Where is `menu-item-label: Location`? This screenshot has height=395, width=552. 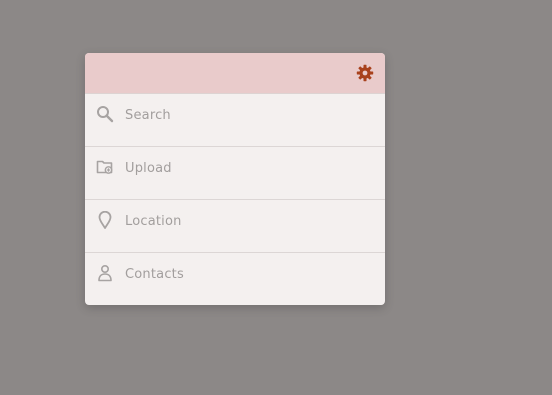
menu-item-label: Location is located at coordinates (153, 221).